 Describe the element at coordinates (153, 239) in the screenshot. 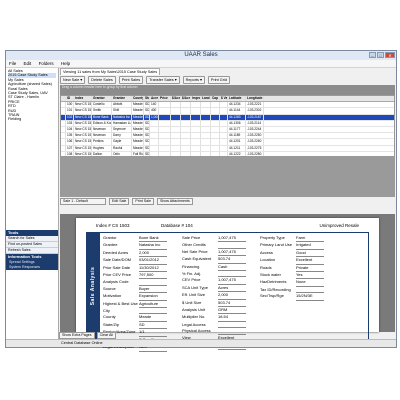

I see `report-field-value: Bone Bank` at that location.